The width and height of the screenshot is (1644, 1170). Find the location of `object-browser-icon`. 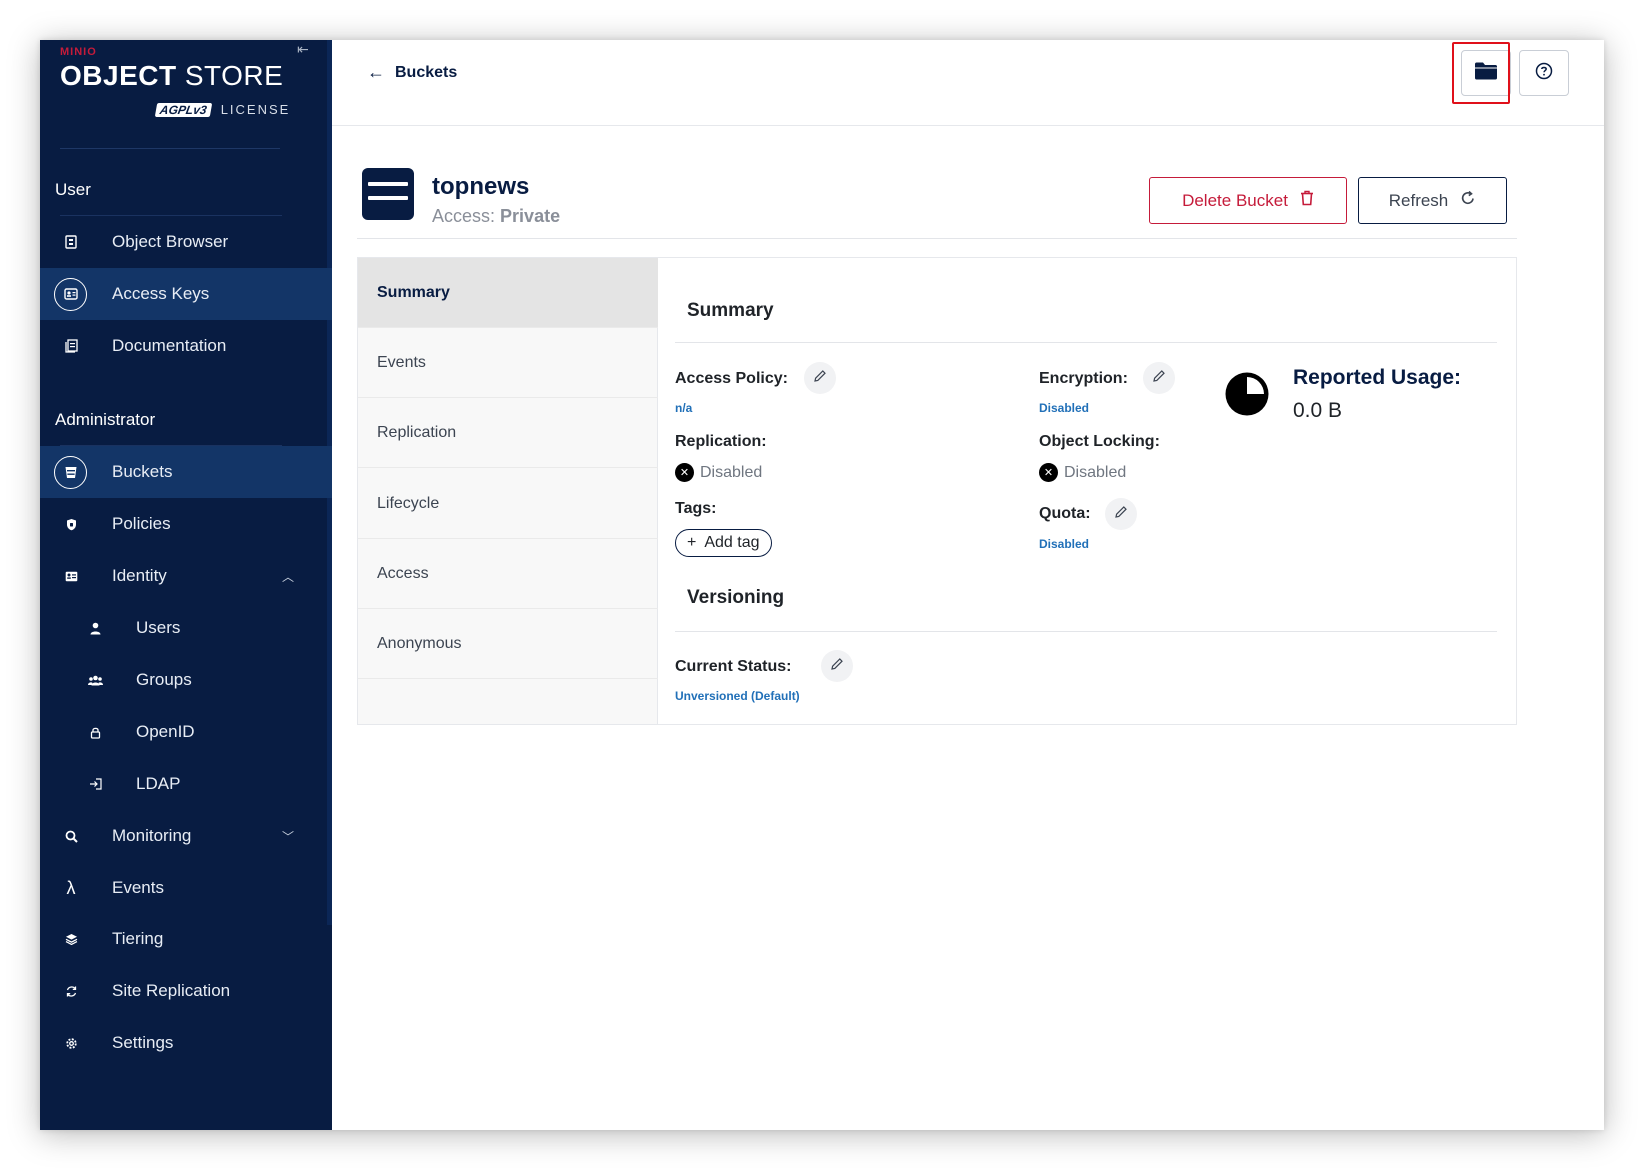

object-browser-icon is located at coordinates (71, 242).